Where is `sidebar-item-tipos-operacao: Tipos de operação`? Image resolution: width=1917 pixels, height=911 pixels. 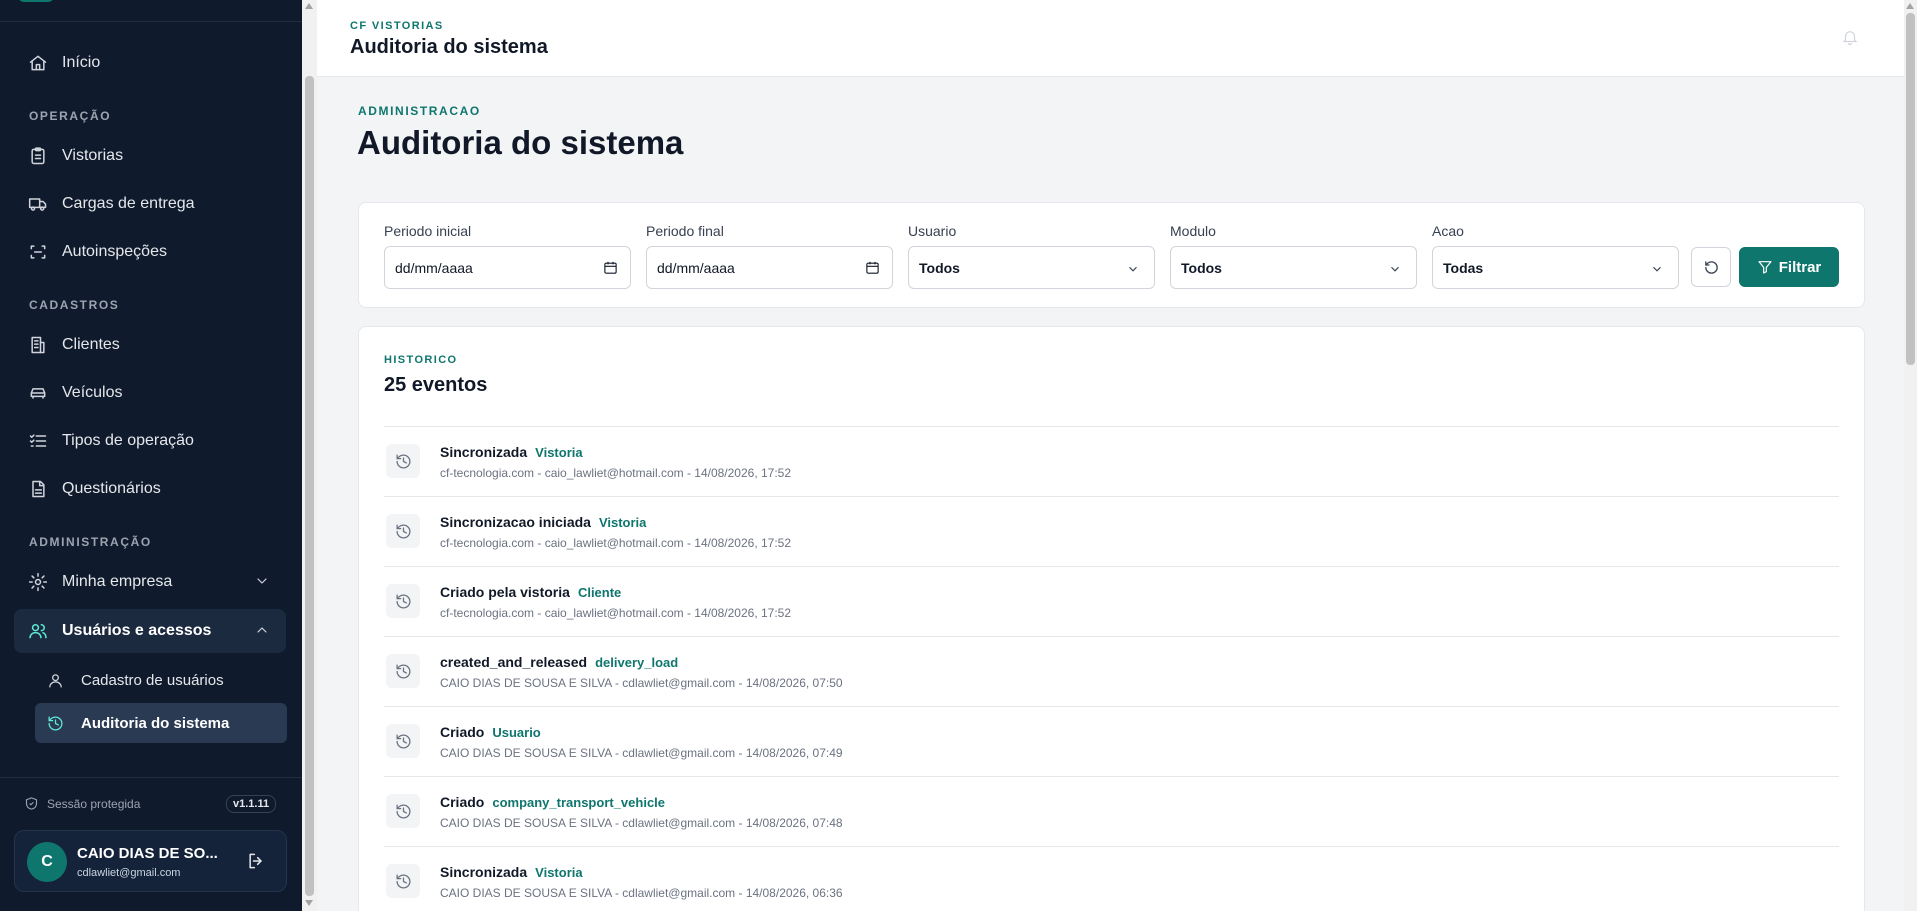 sidebar-item-tipos-operacao: Tipos de operação is located at coordinates (150, 441).